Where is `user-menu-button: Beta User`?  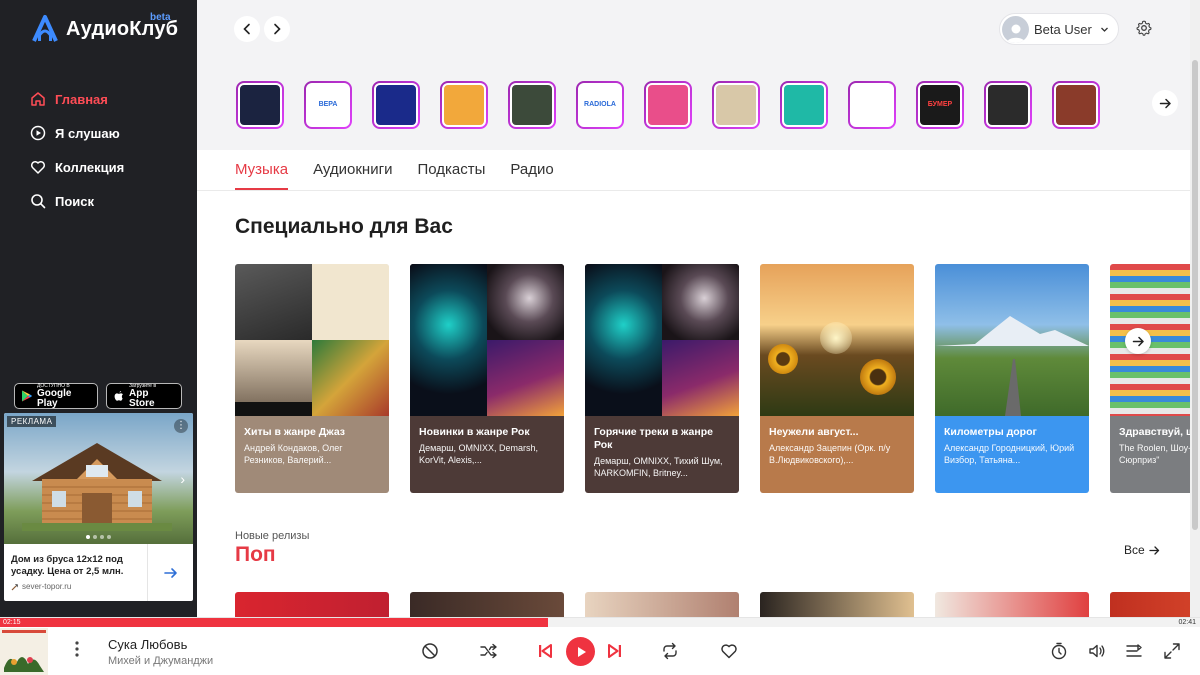 user-menu-button: Beta User is located at coordinates (1059, 29).